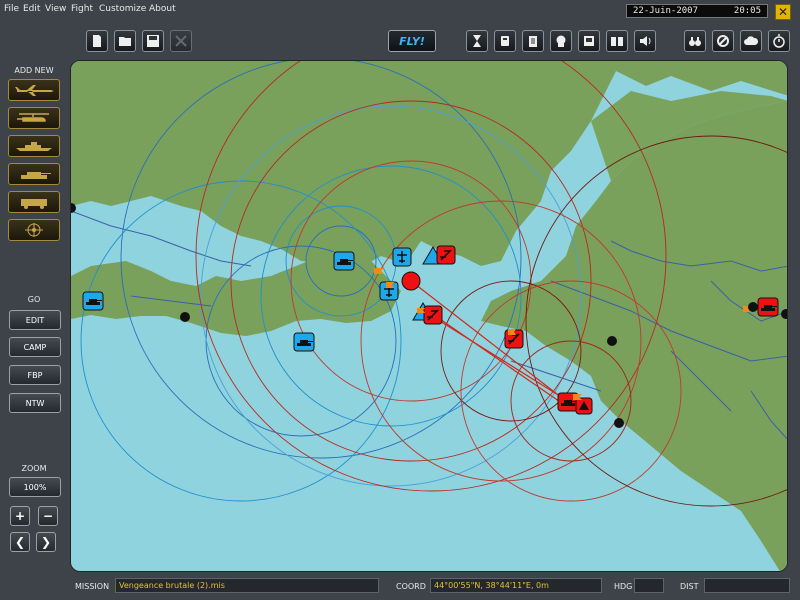 This screenshot has width=800, height=600. I want to click on red-waypoint-marker, so click(411, 281).